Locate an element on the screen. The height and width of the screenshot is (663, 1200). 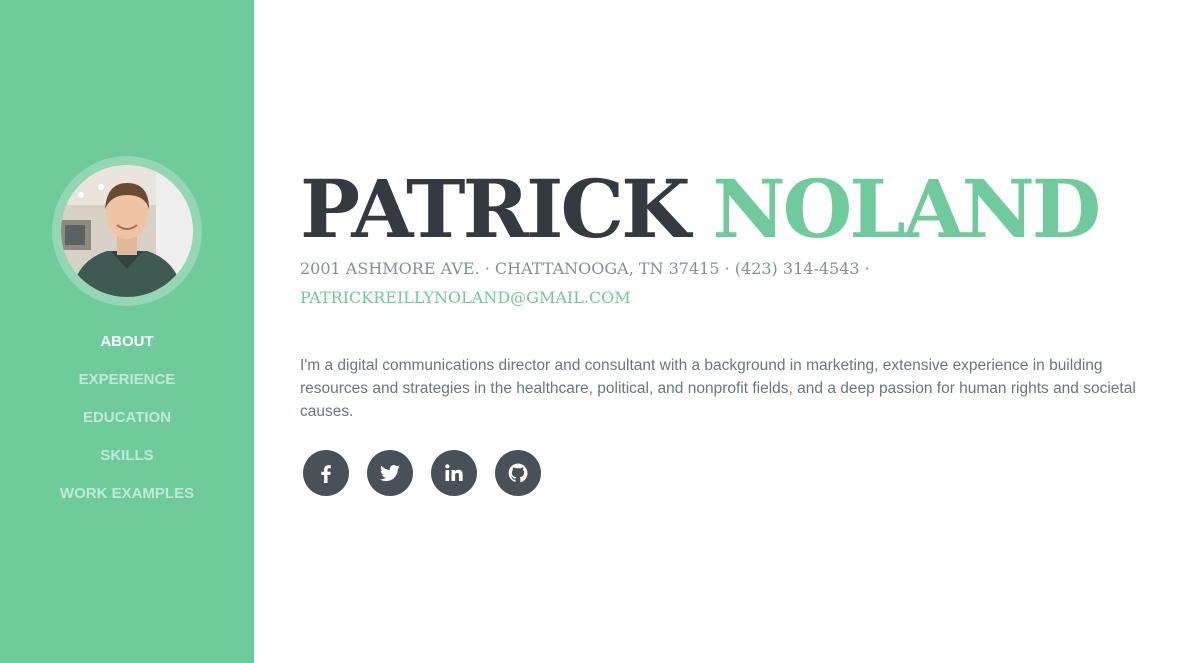
last-name: NOLAND is located at coordinates (907, 209).